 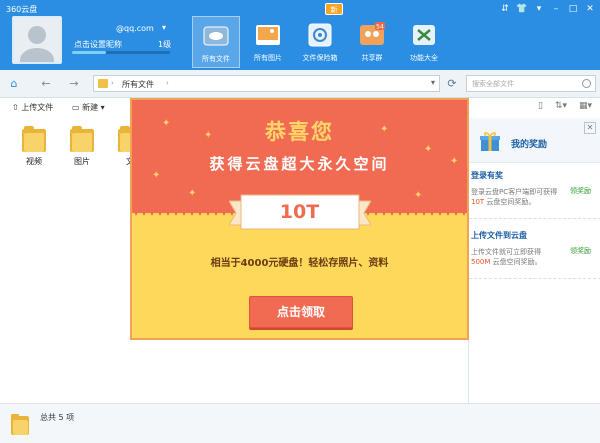 What do you see at coordinates (547, 9) in the screenshot?
I see `window-controls: ⇵ 👕 ▾ – □ ✕` at bounding box center [547, 9].